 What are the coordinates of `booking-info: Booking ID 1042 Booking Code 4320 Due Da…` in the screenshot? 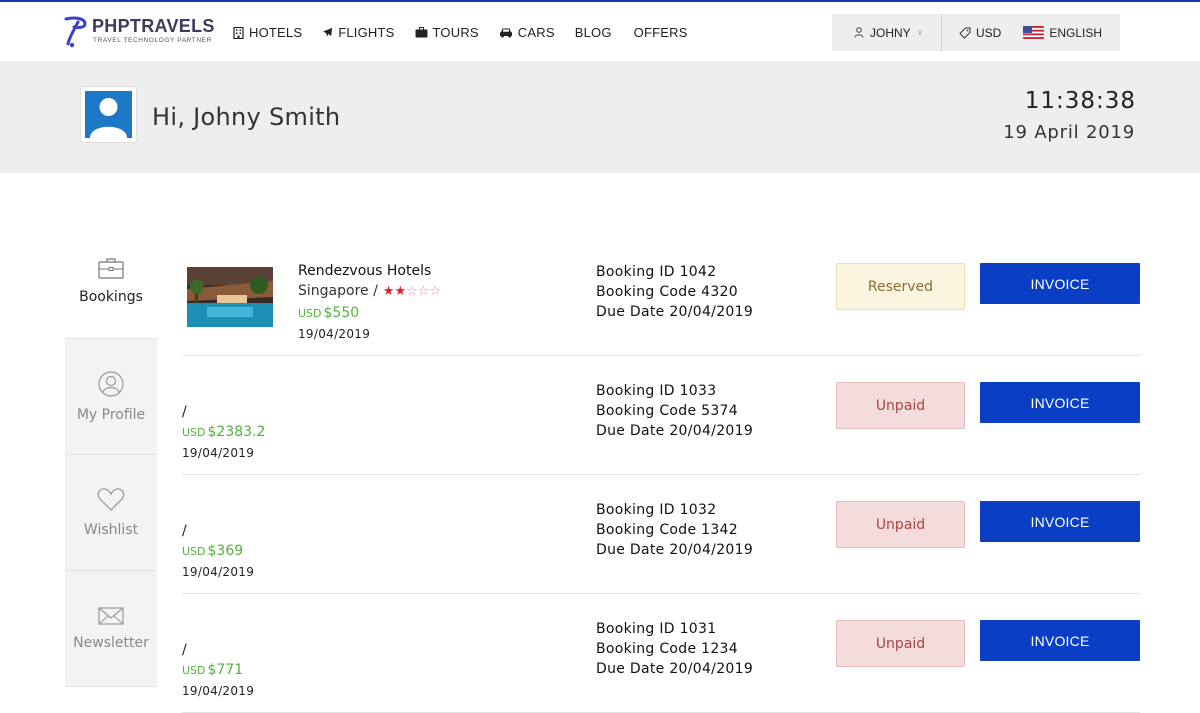 It's located at (674, 292).